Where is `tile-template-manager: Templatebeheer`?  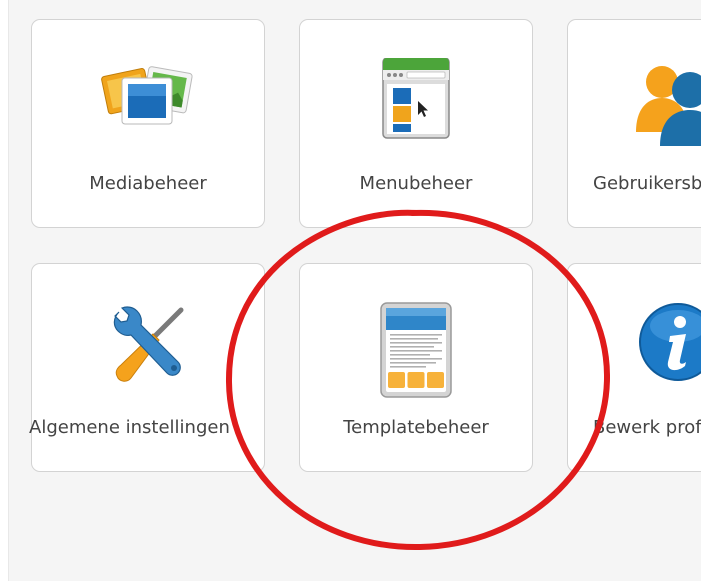 tile-template-manager: Templatebeheer is located at coordinates (416, 367).